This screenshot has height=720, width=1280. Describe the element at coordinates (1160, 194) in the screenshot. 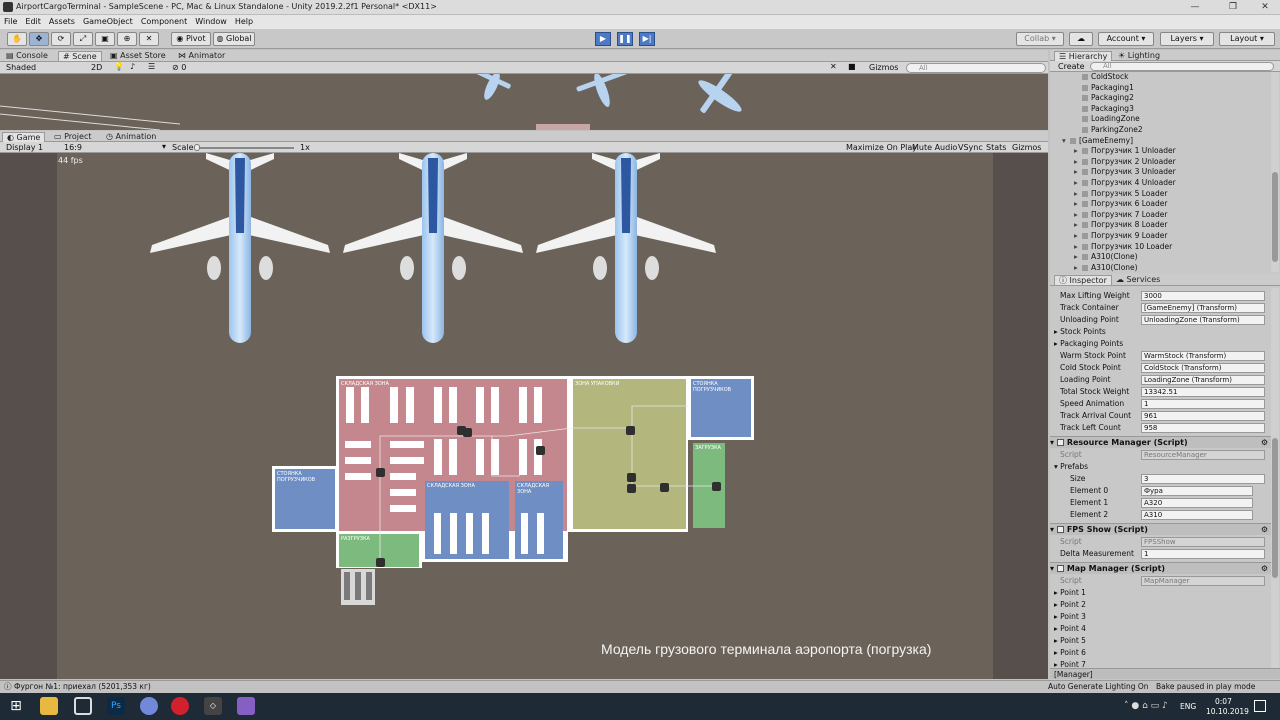

I see `hierarchy-item: ▸ Погрузчик 5 Loader` at that location.